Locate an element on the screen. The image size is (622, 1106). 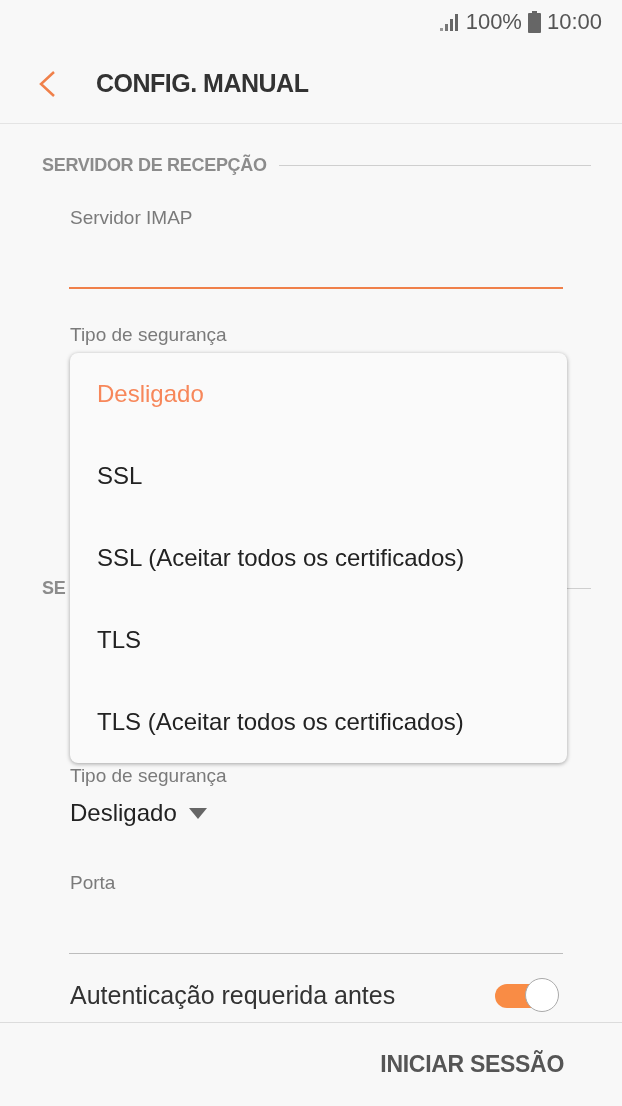
section-header: SE is located at coordinates (54, 588).